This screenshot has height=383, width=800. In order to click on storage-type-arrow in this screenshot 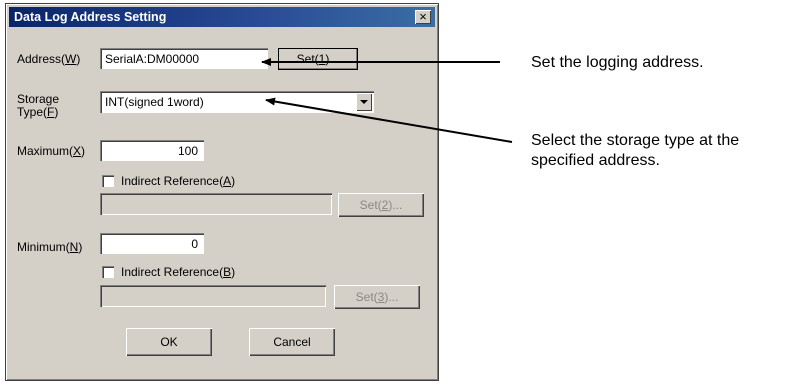, I will do `click(389, 120)`.